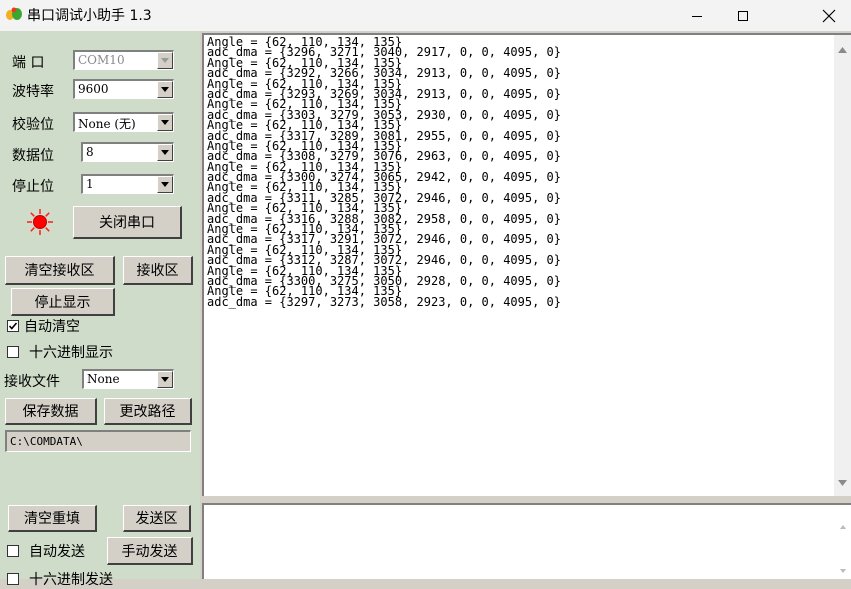  I want to click on stopbits-label: 停止位, so click(33, 187).